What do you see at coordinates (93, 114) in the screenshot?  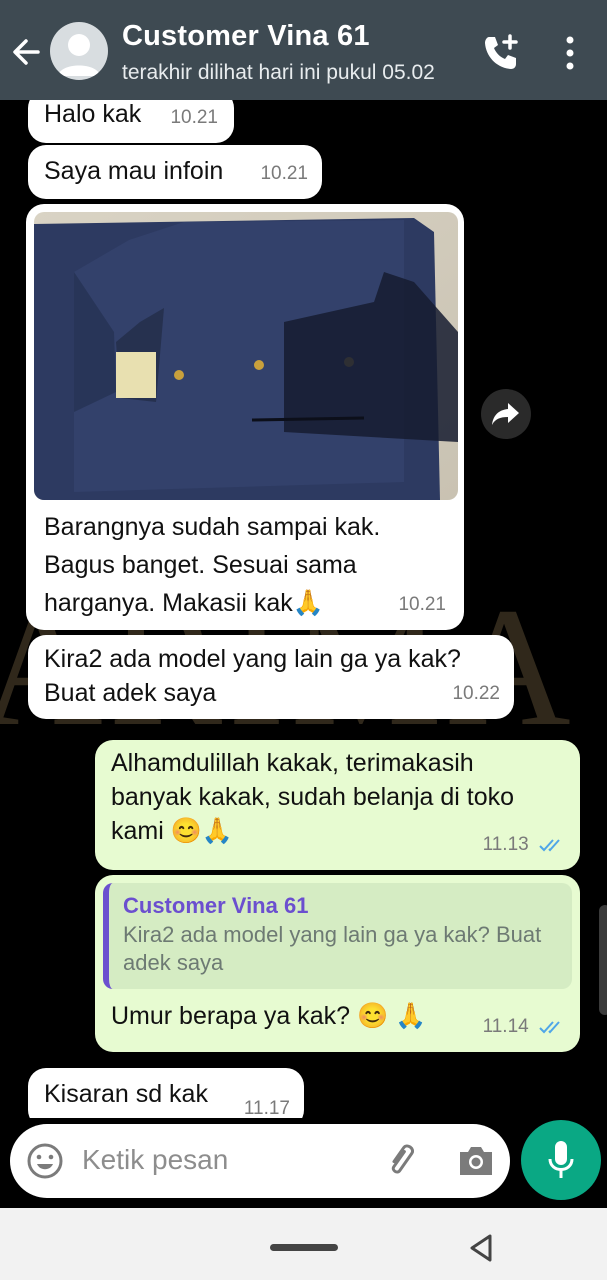 I see `message-text: Halo kak` at bounding box center [93, 114].